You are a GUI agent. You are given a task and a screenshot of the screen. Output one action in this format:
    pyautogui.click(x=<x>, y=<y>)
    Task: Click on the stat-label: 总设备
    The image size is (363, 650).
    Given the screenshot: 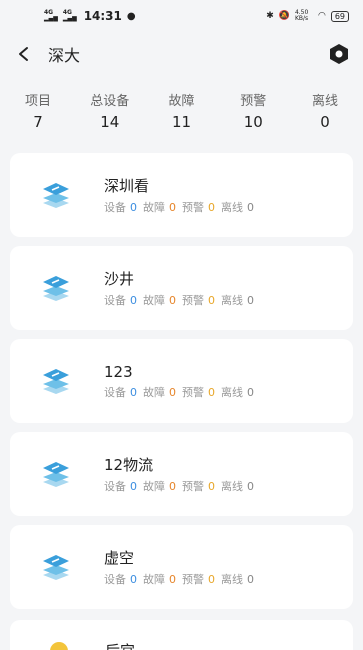 What is the action you would take?
    pyautogui.click(x=110, y=101)
    